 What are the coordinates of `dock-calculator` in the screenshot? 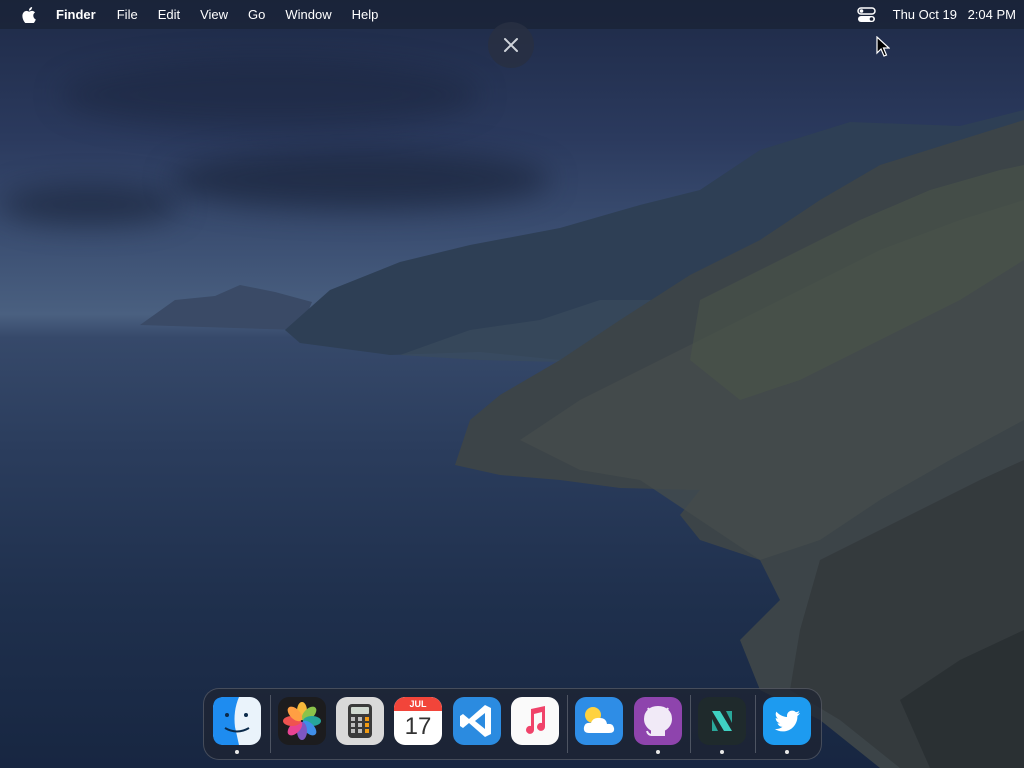 It's located at (360, 721).